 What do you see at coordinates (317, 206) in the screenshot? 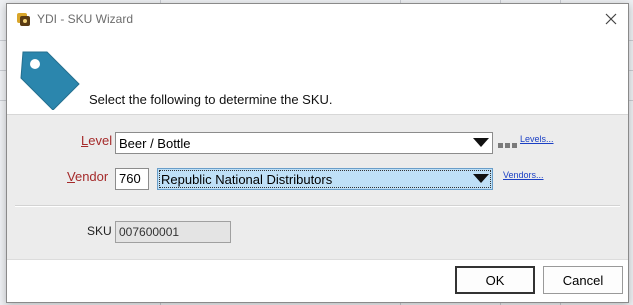
I see `divider` at bounding box center [317, 206].